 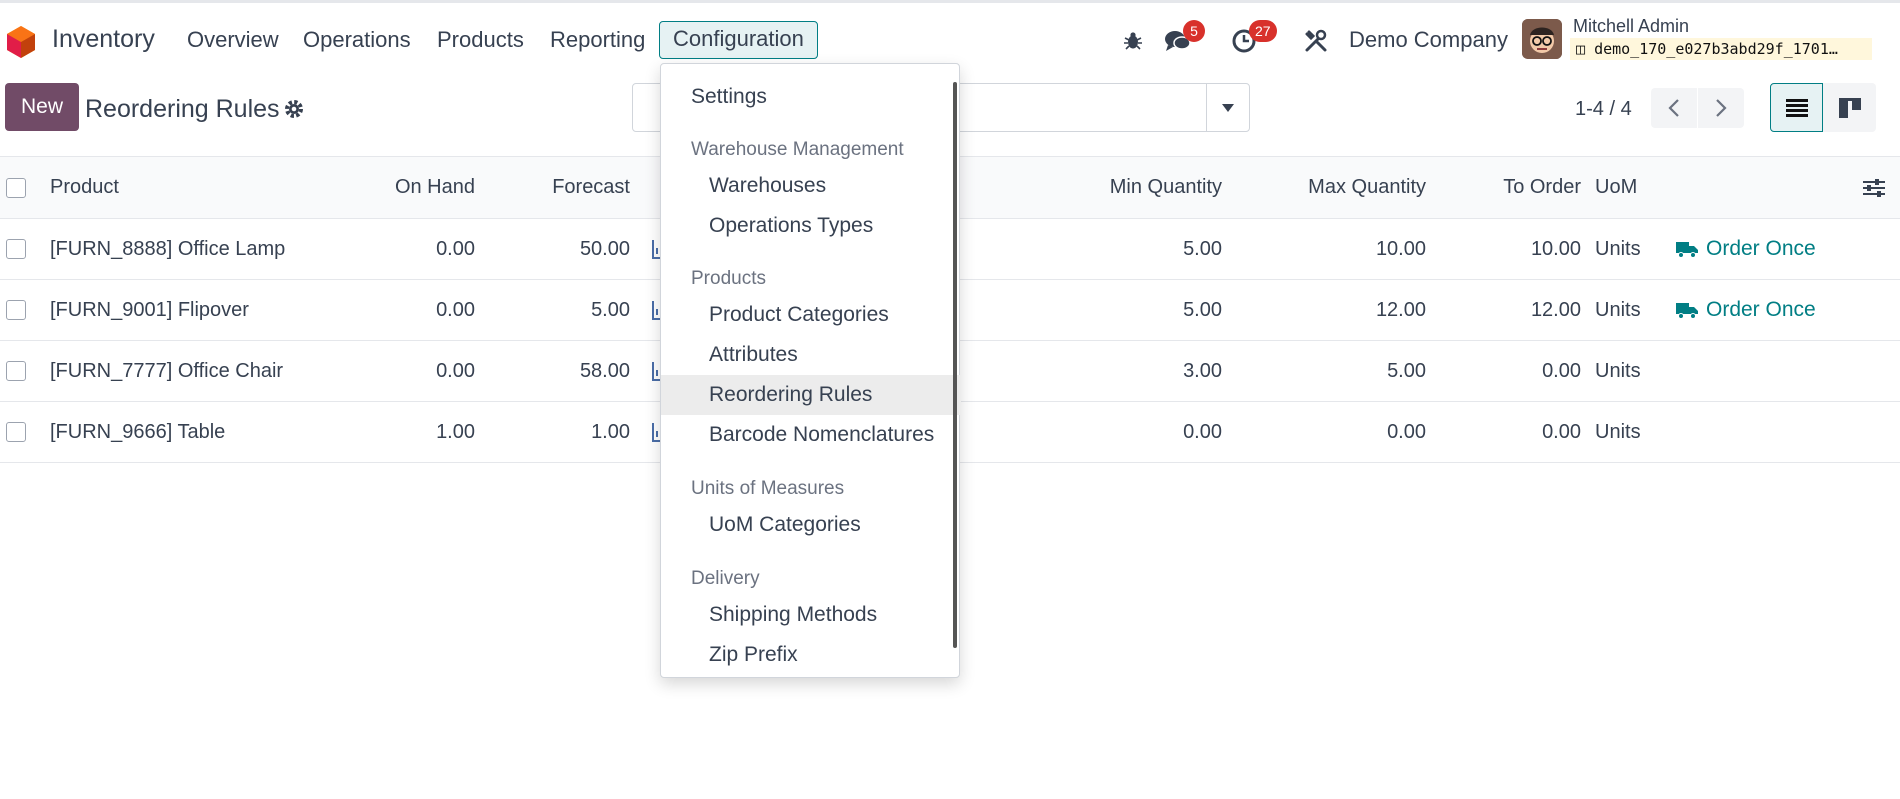 I want to click on dropdown-scrollbar, so click(x=955, y=365).